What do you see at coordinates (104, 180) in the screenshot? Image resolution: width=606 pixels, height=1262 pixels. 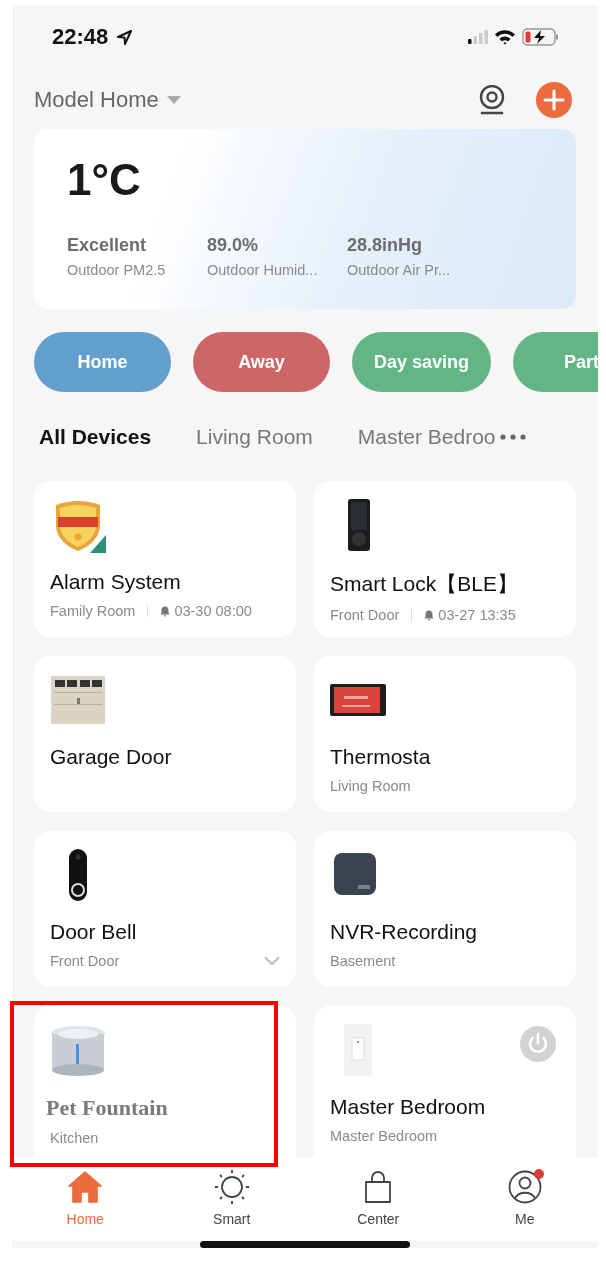 I see `temperature: 1°C` at bounding box center [104, 180].